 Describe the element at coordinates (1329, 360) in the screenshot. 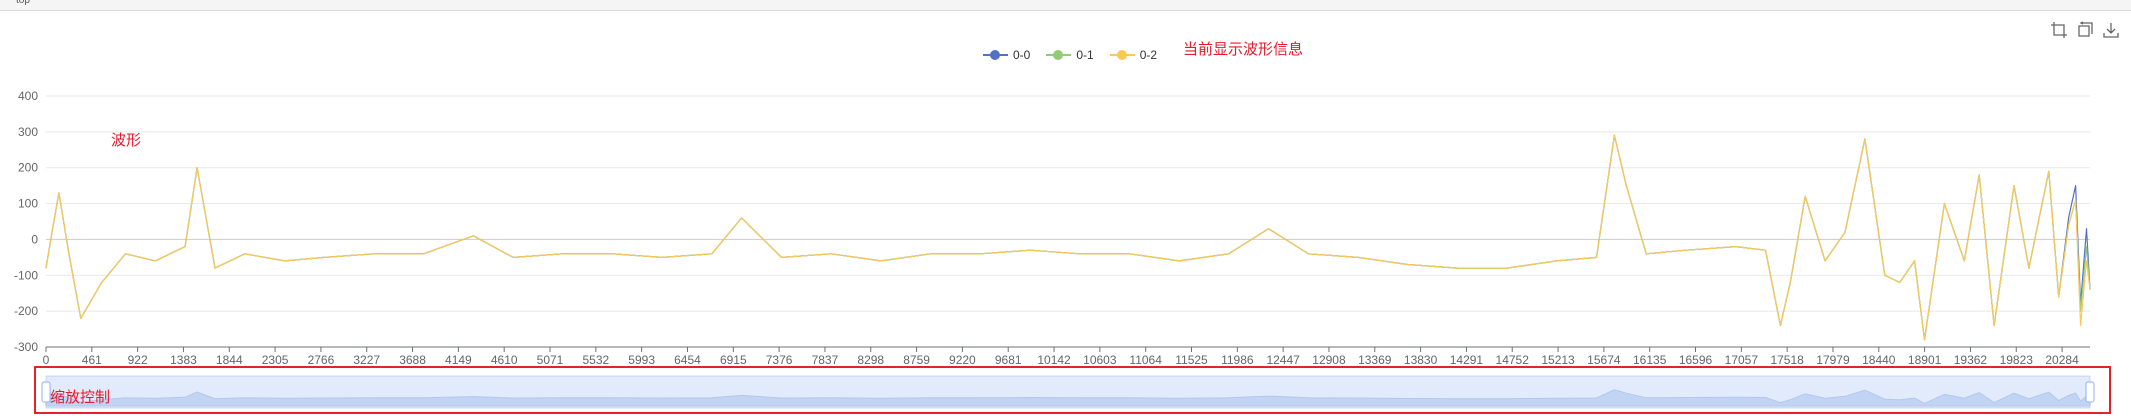

I see `x-tick-label: 12908` at that location.